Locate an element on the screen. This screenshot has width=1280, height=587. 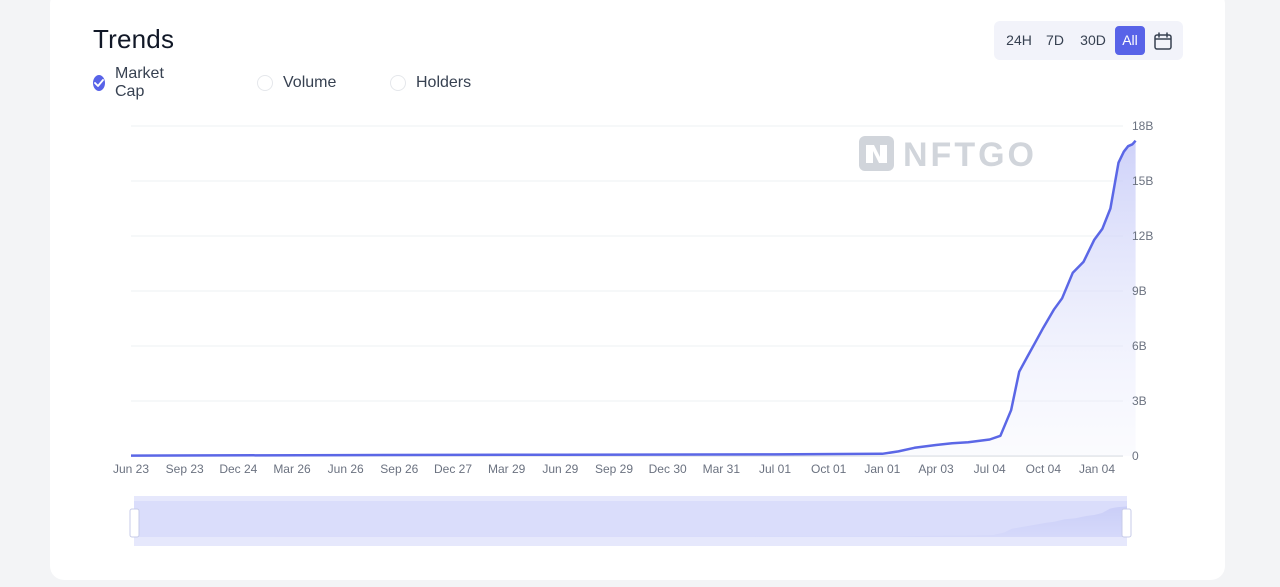
y-tick-label: 6B is located at coordinates (1139, 346).